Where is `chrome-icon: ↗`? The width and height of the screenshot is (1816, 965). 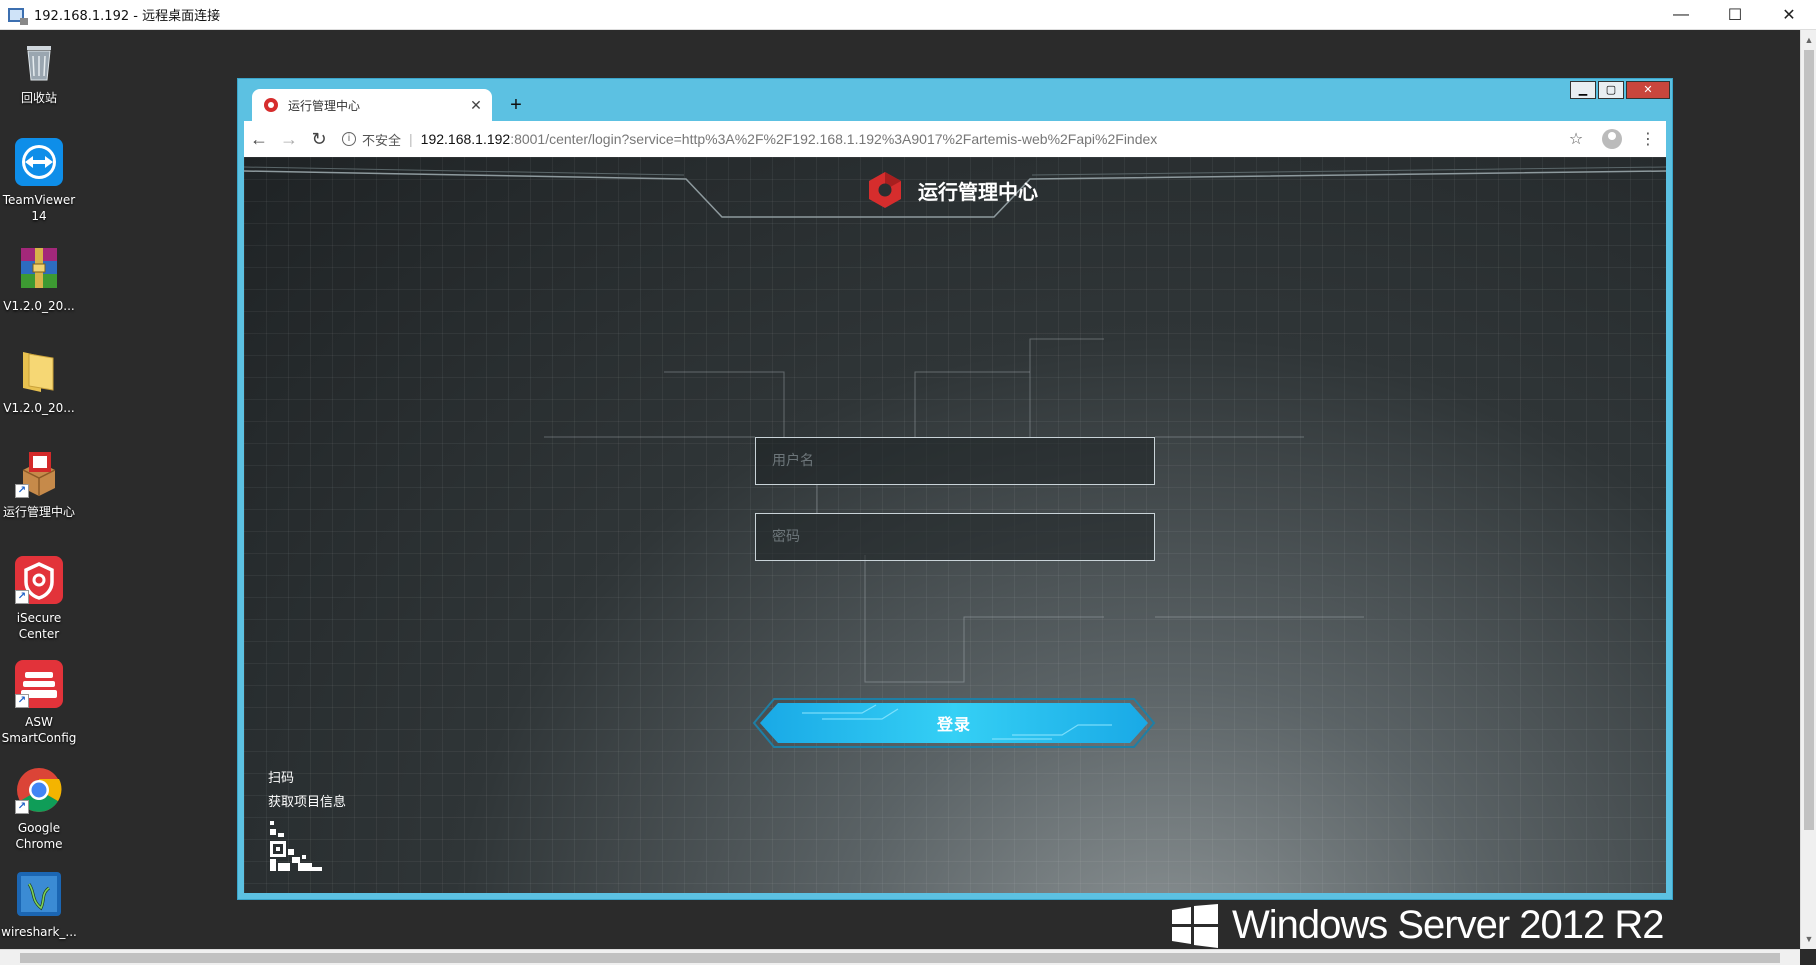
chrome-icon: ↗ is located at coordinates (39, 790).